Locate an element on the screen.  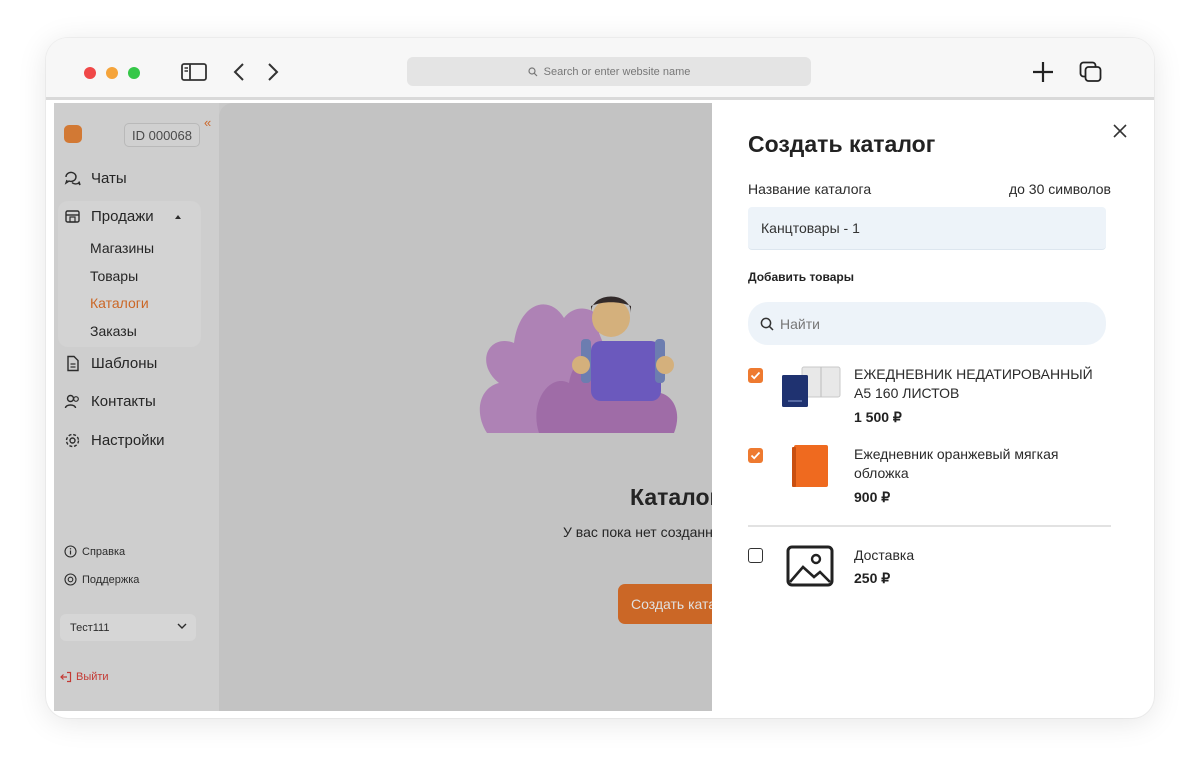
sidebar-item-templates: Шаблоны is located at coordinates (110, 363).